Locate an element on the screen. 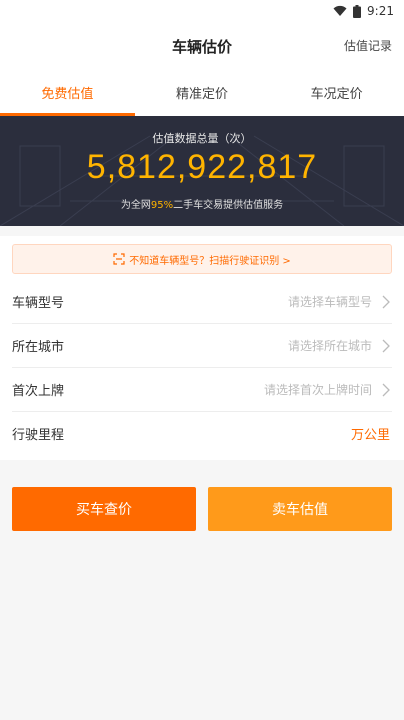 Image resolution: width=404 pixels, height=720 pixels. form-row-city: 所在城市 请选择所在城市 is located at coordinates (202, 346).